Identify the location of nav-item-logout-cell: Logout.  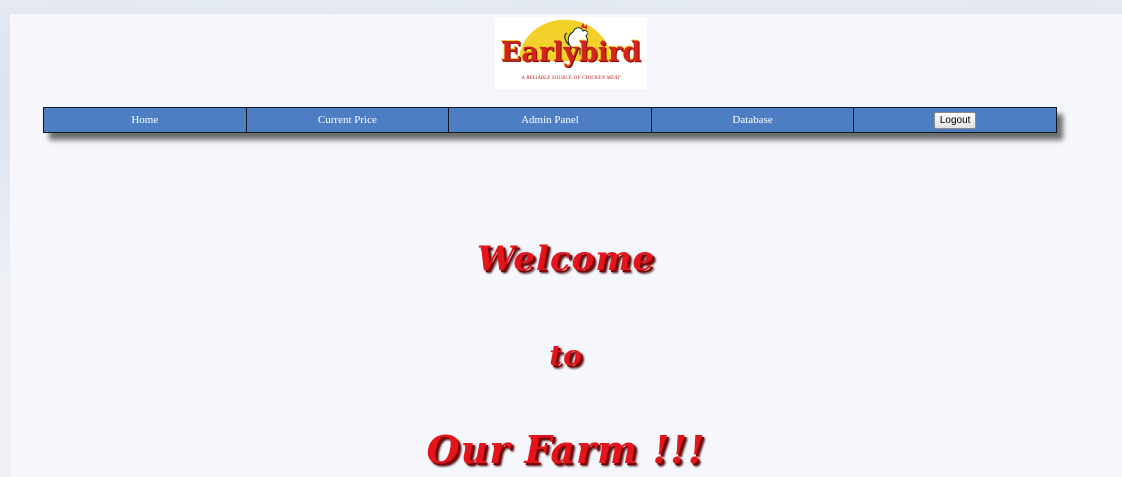
(955, 120).